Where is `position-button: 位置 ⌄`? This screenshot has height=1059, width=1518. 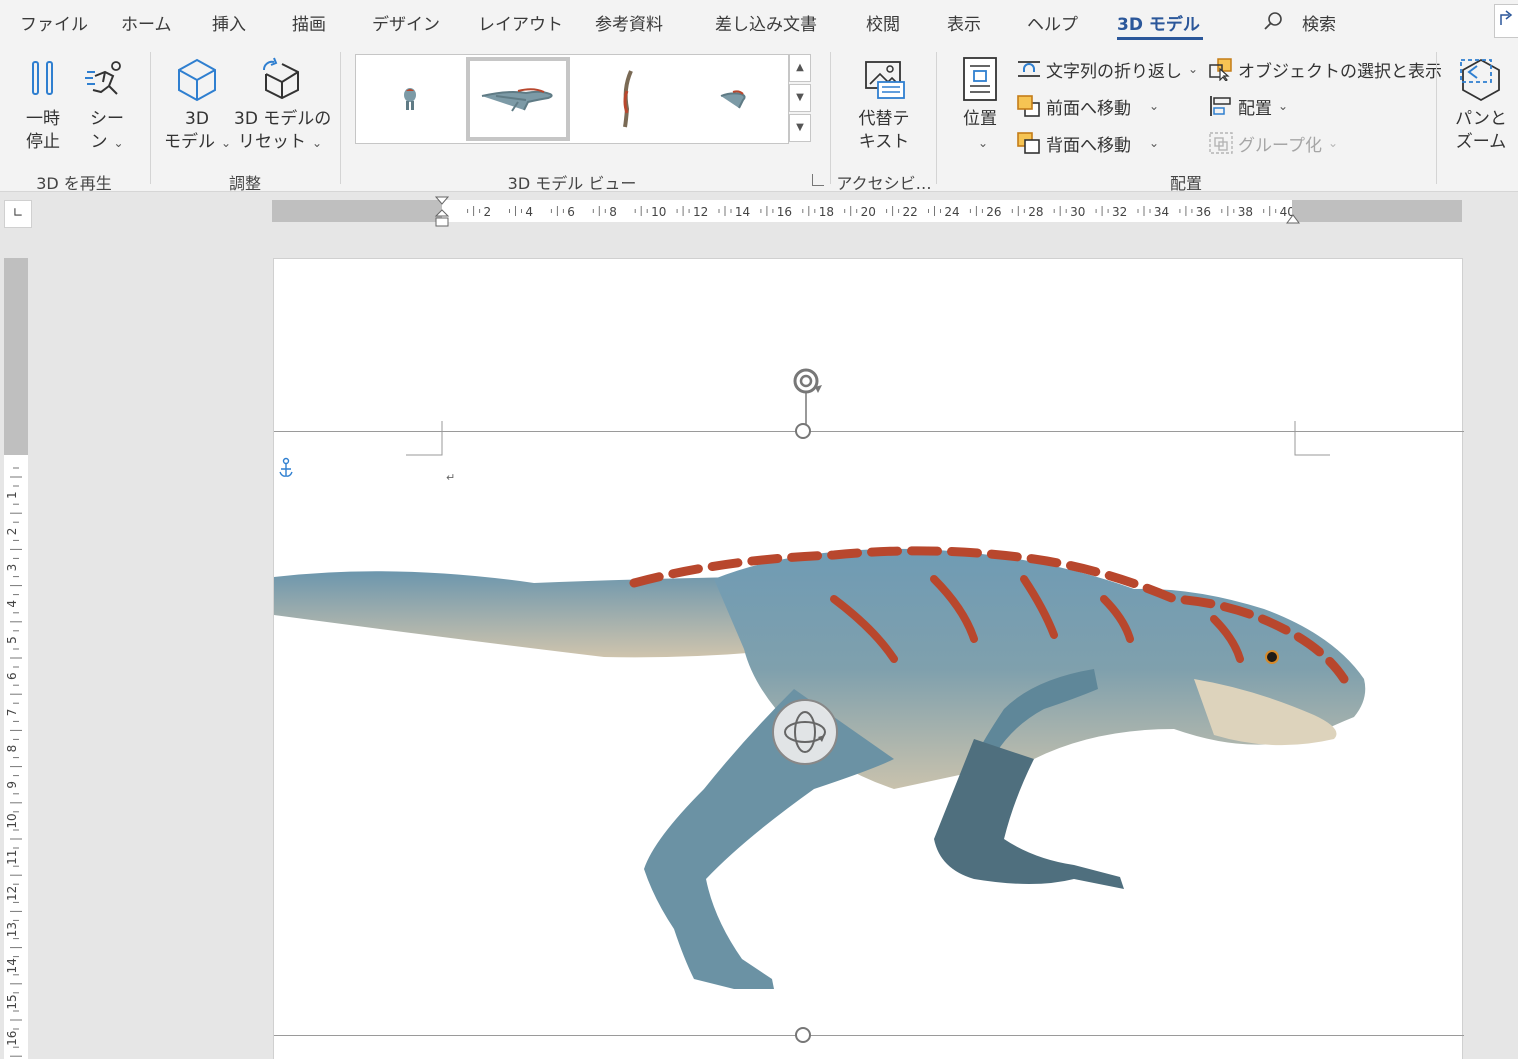
position-button: 位置 ⌄ is located at coordinates (980, 105).